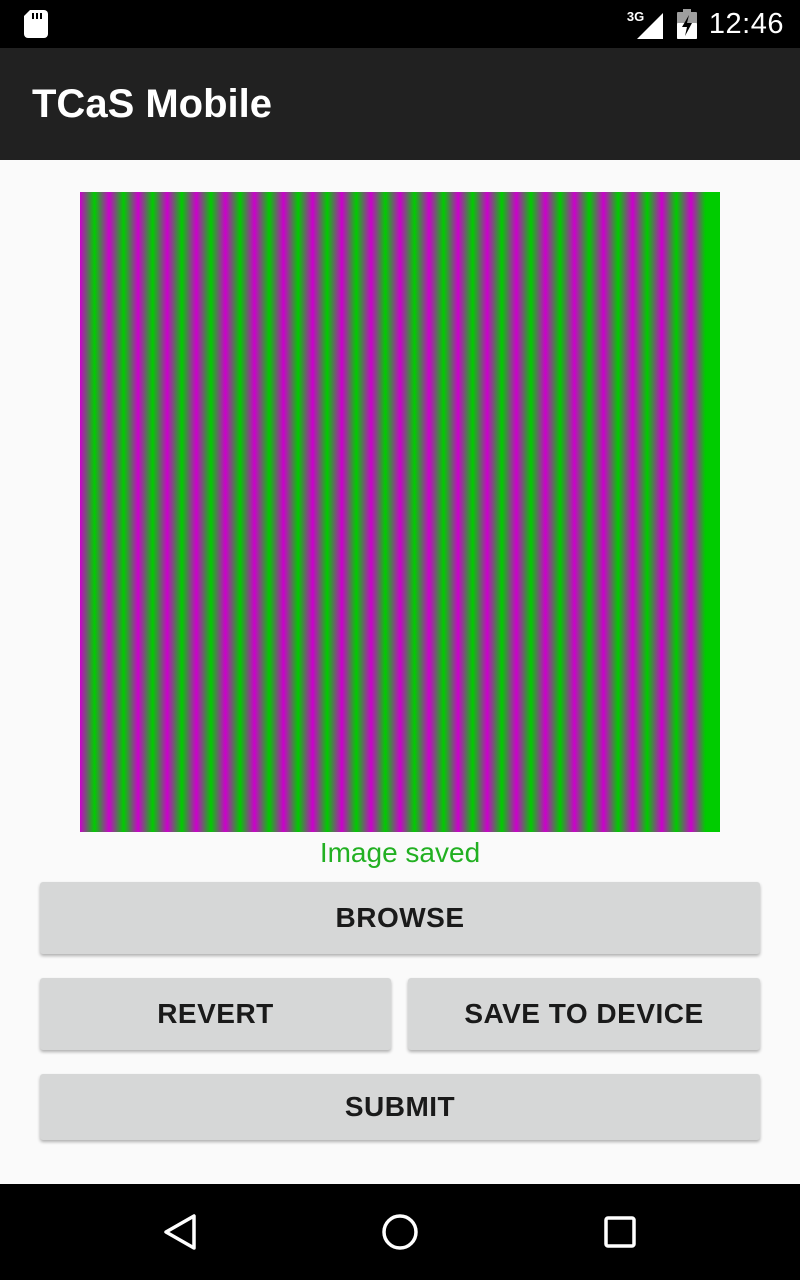  Describe the element at coordinates (712, 512) in the screenshot. I see `stripe-edge` at that location.